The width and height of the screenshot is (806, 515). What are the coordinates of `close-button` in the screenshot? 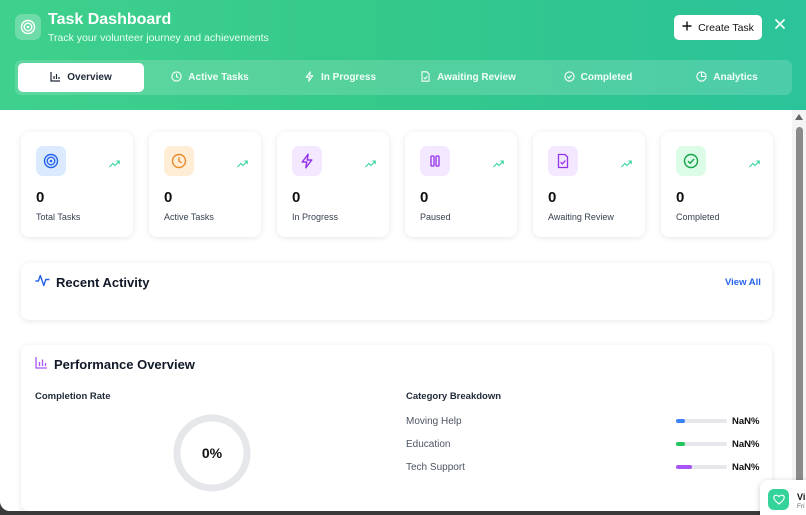 It's located at (780, 26).